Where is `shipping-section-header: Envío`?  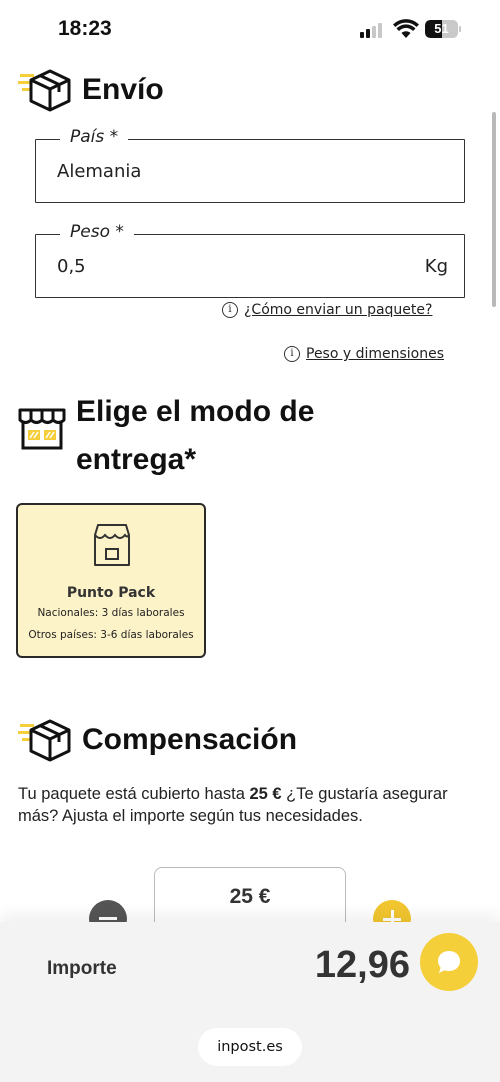
shipping-section-header: Envío is located at coordinates (91, 90).